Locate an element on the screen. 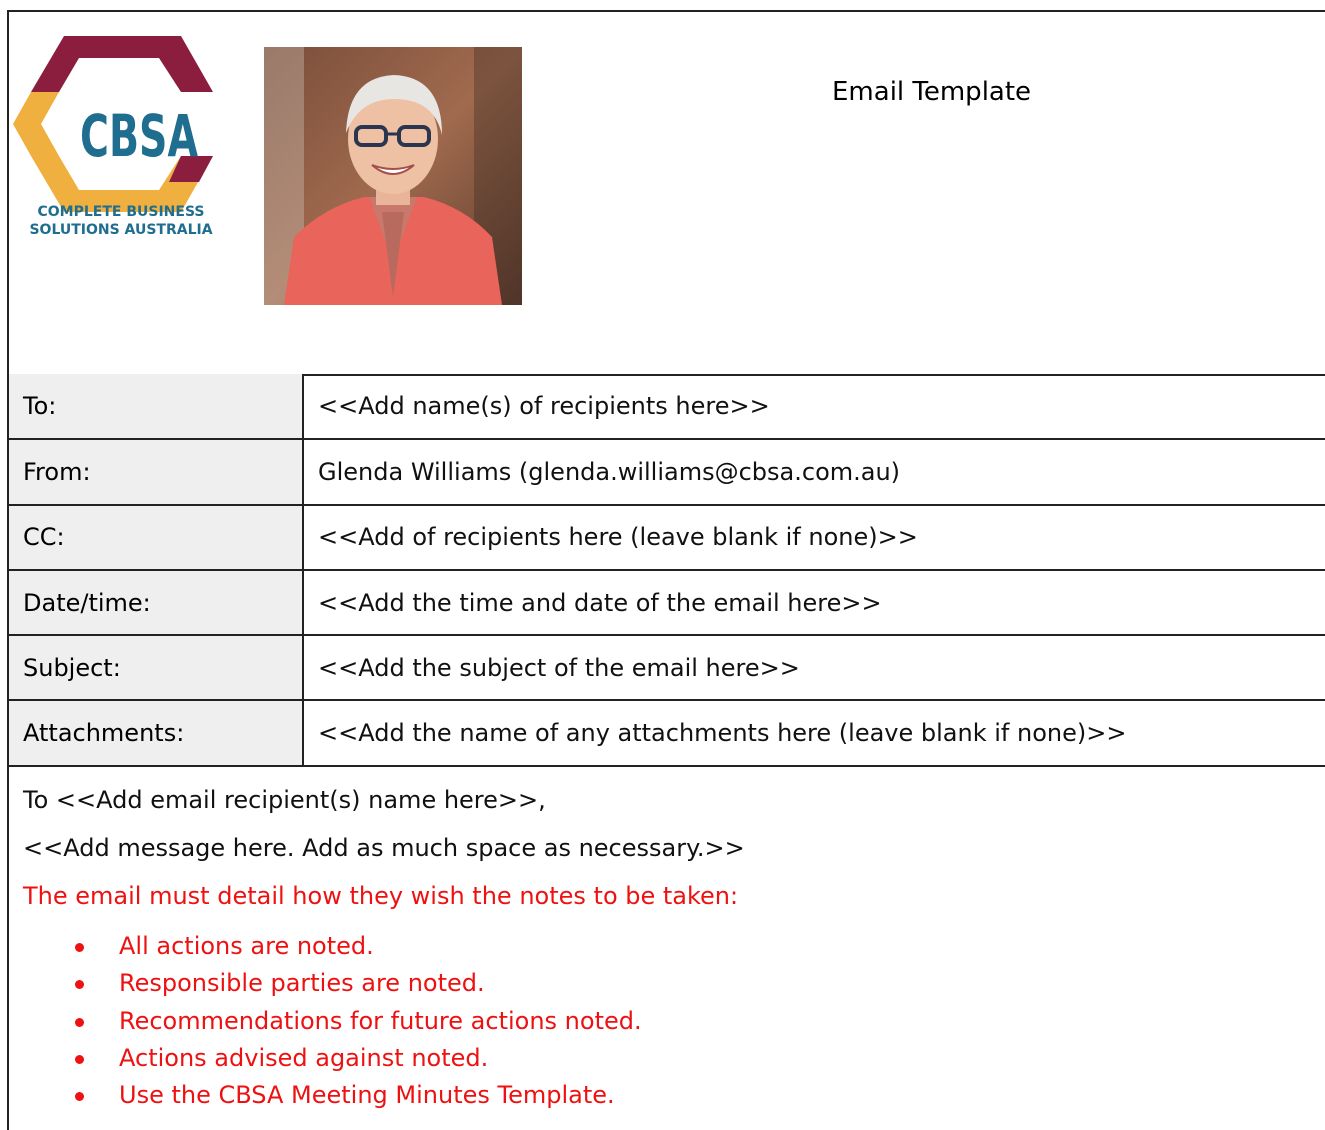 Image resolution: width=1325 pixels, height=1130 pixels. field-label-from: From: is located at coordinates (156, 472).